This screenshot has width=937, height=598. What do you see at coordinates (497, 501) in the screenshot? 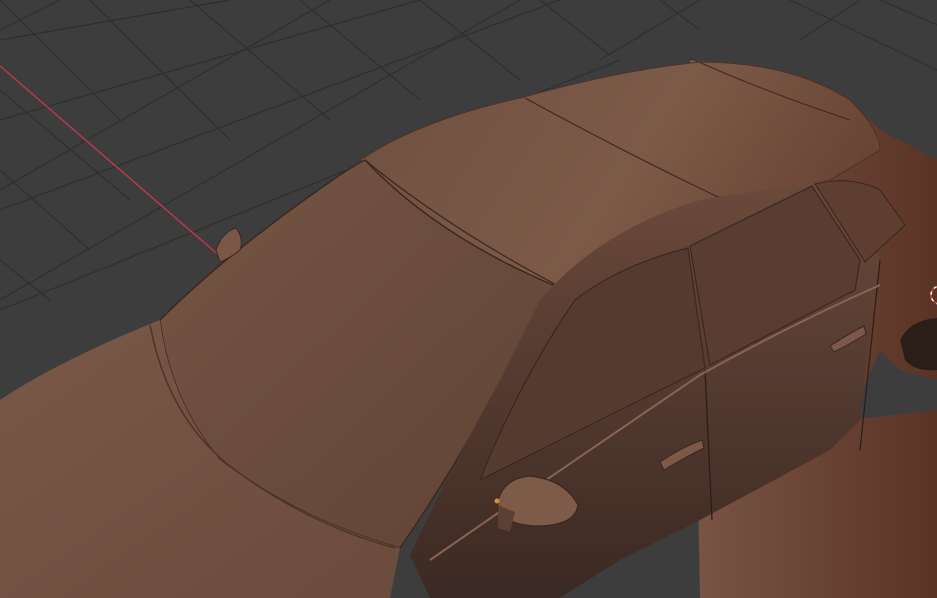
I see `object-origin-icon` at bounding box center [497, 501].